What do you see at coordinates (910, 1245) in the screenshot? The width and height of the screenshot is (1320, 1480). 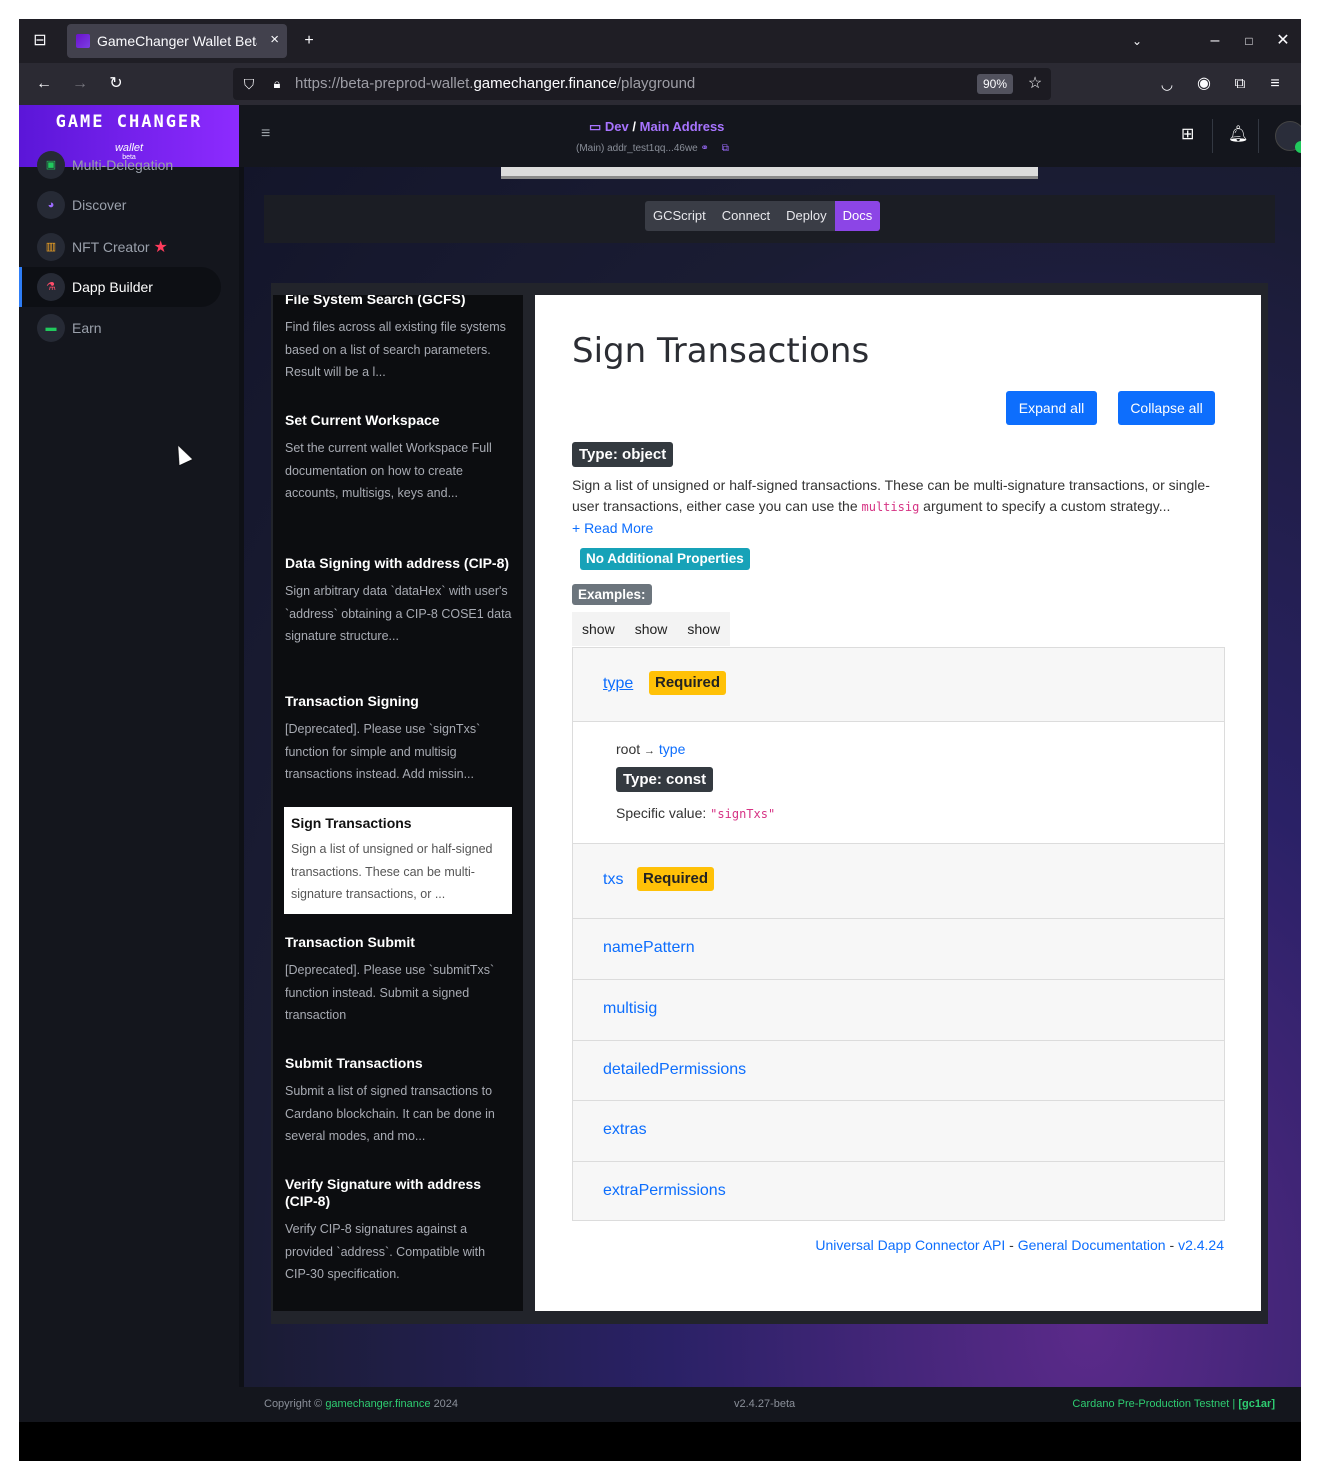 I see `udc-api-link: Universal Dapp Connector API` at bounding box center [910, 1245].